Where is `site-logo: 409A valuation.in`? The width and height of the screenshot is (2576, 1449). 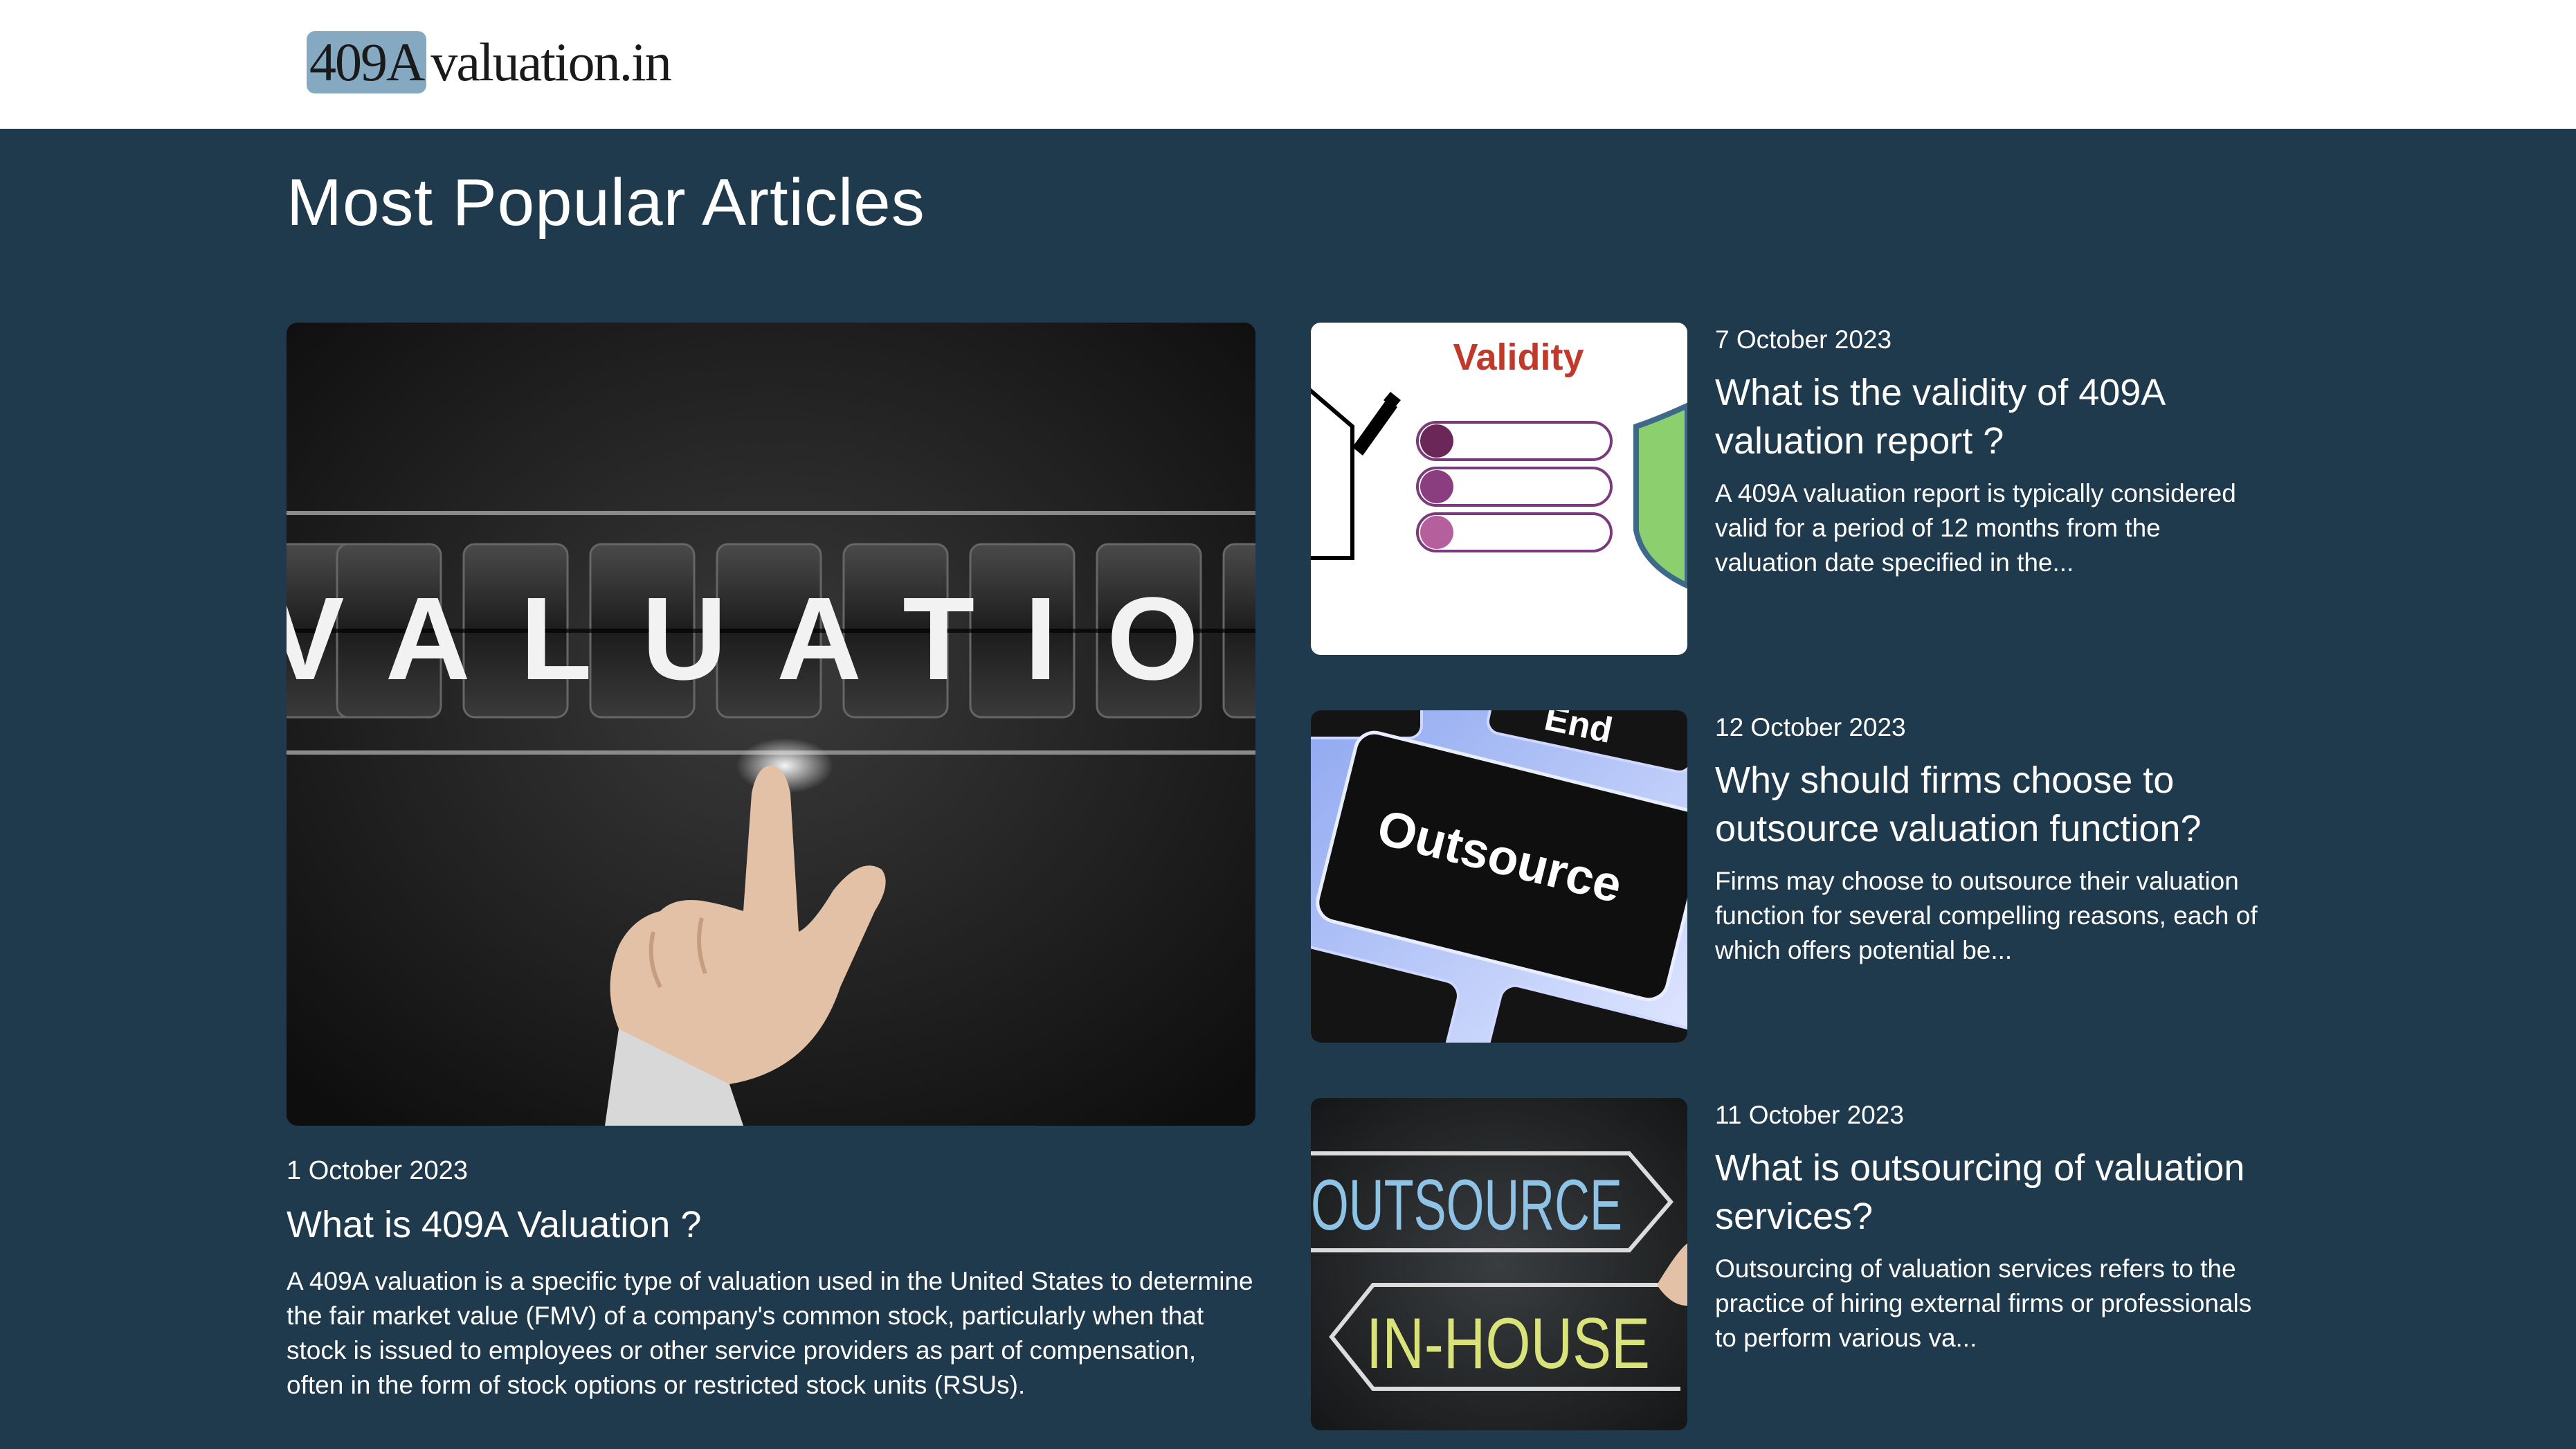
site-logo: 409A valuation.in is located at coordinates (489, 62).